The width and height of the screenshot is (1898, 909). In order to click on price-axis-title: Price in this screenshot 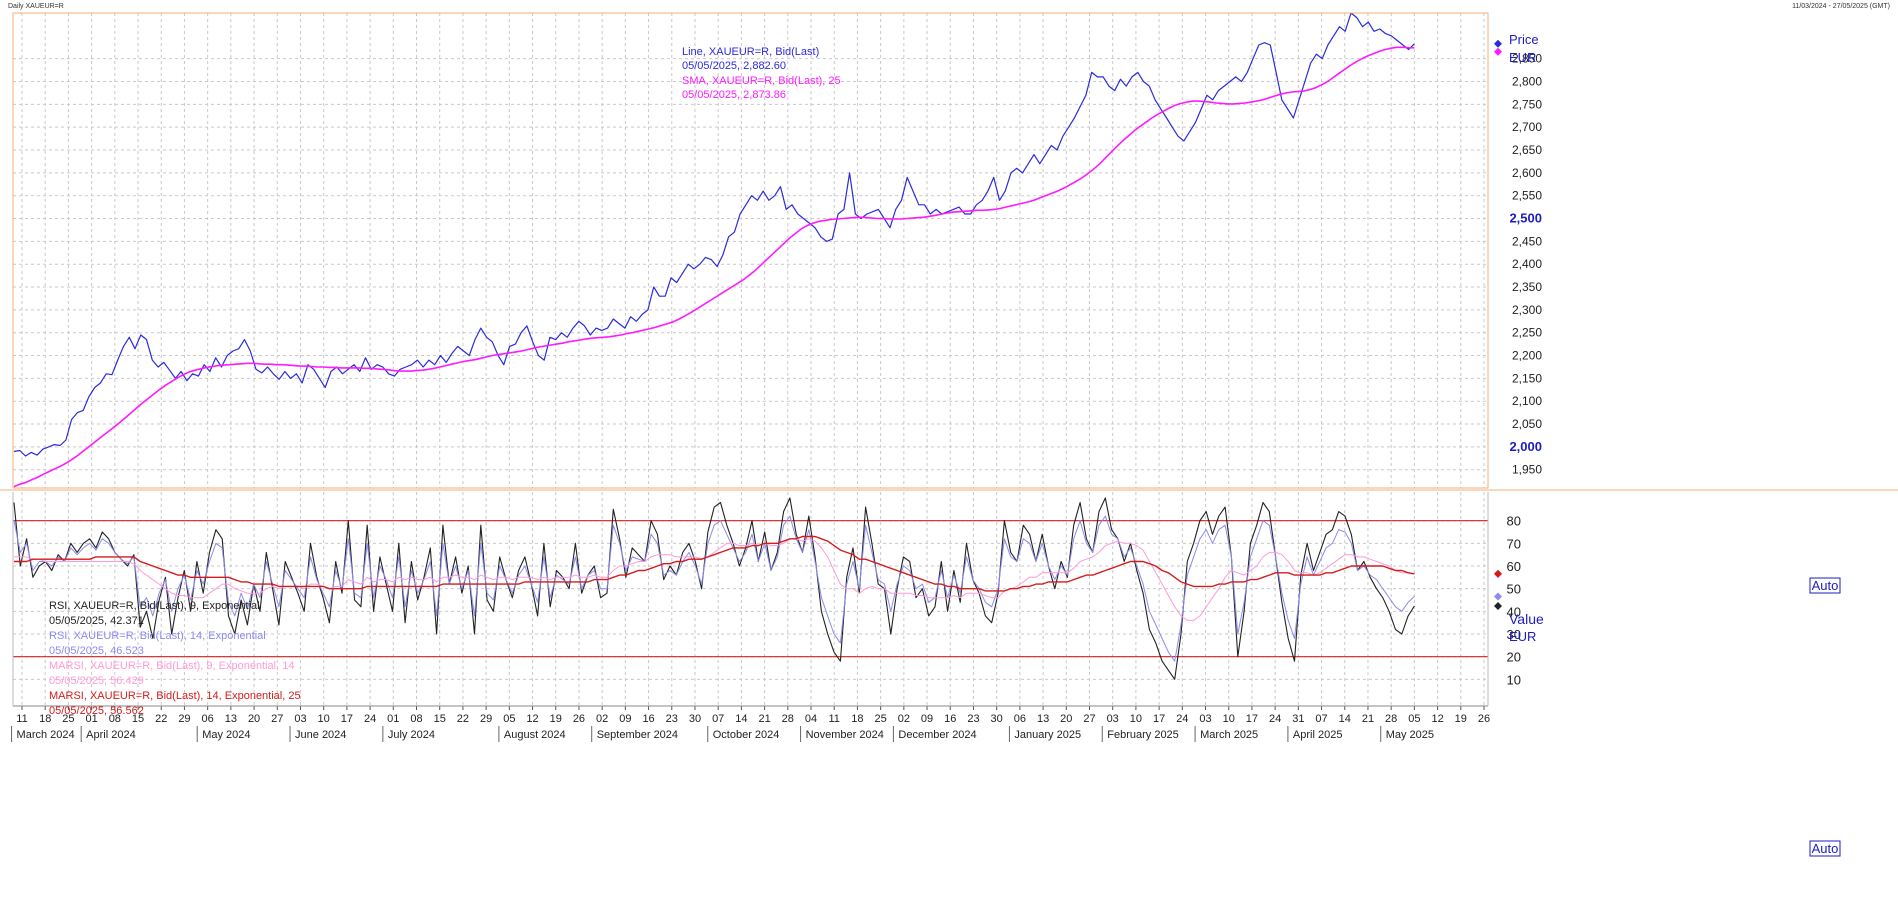, I will do `click(1524, 39)`.